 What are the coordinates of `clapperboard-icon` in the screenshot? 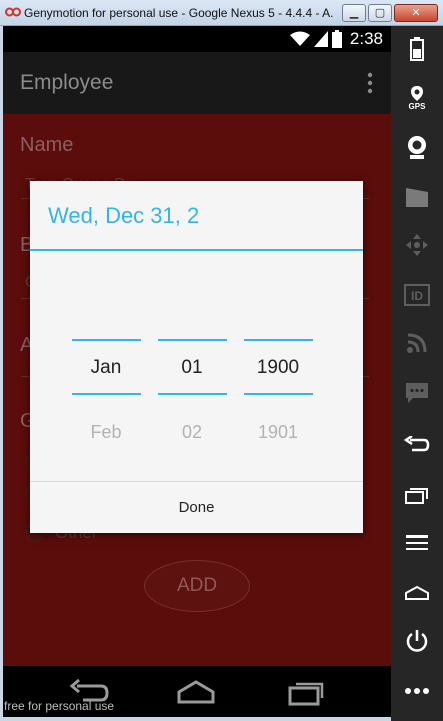 It's located at (417, 197).